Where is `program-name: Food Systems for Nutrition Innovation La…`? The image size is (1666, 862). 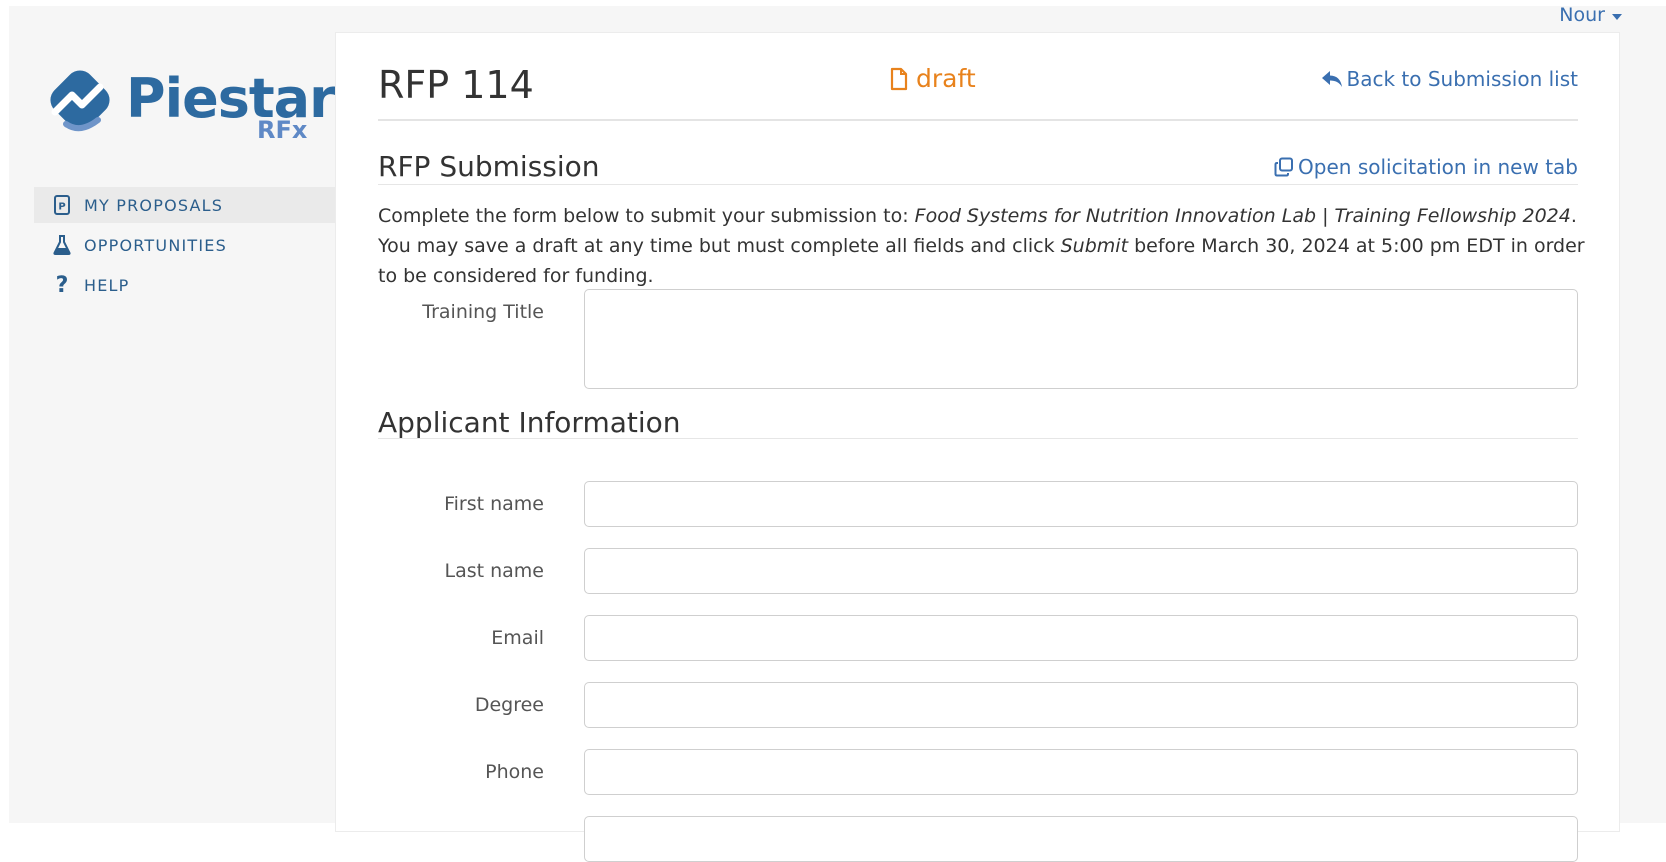 program-name: Food Systems for Nutrition Innovation La… is located at coordinates (1242, 216).